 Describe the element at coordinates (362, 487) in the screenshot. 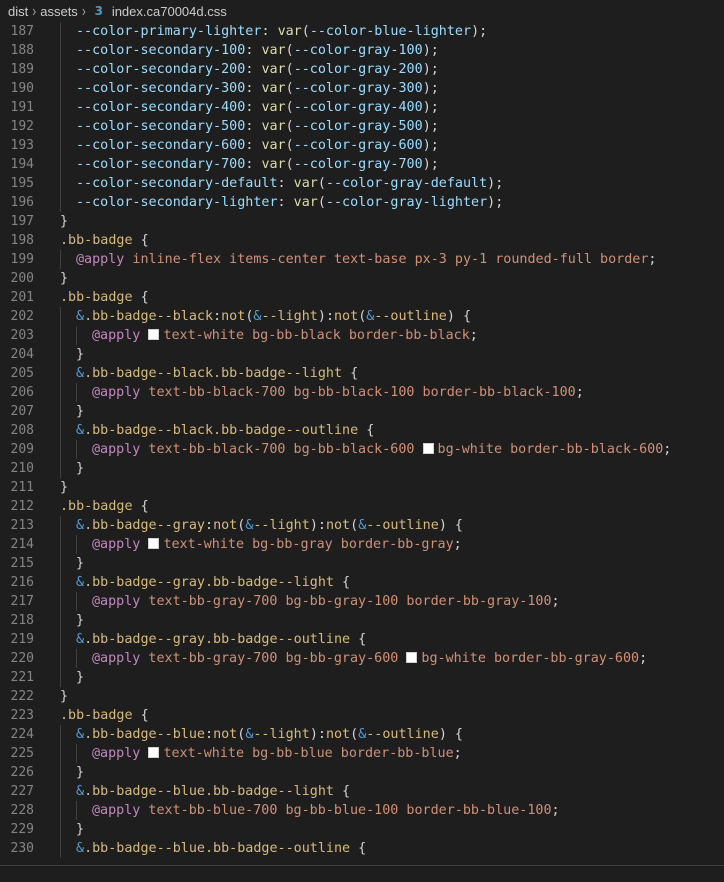

I see `code-line: 211}` at that location.